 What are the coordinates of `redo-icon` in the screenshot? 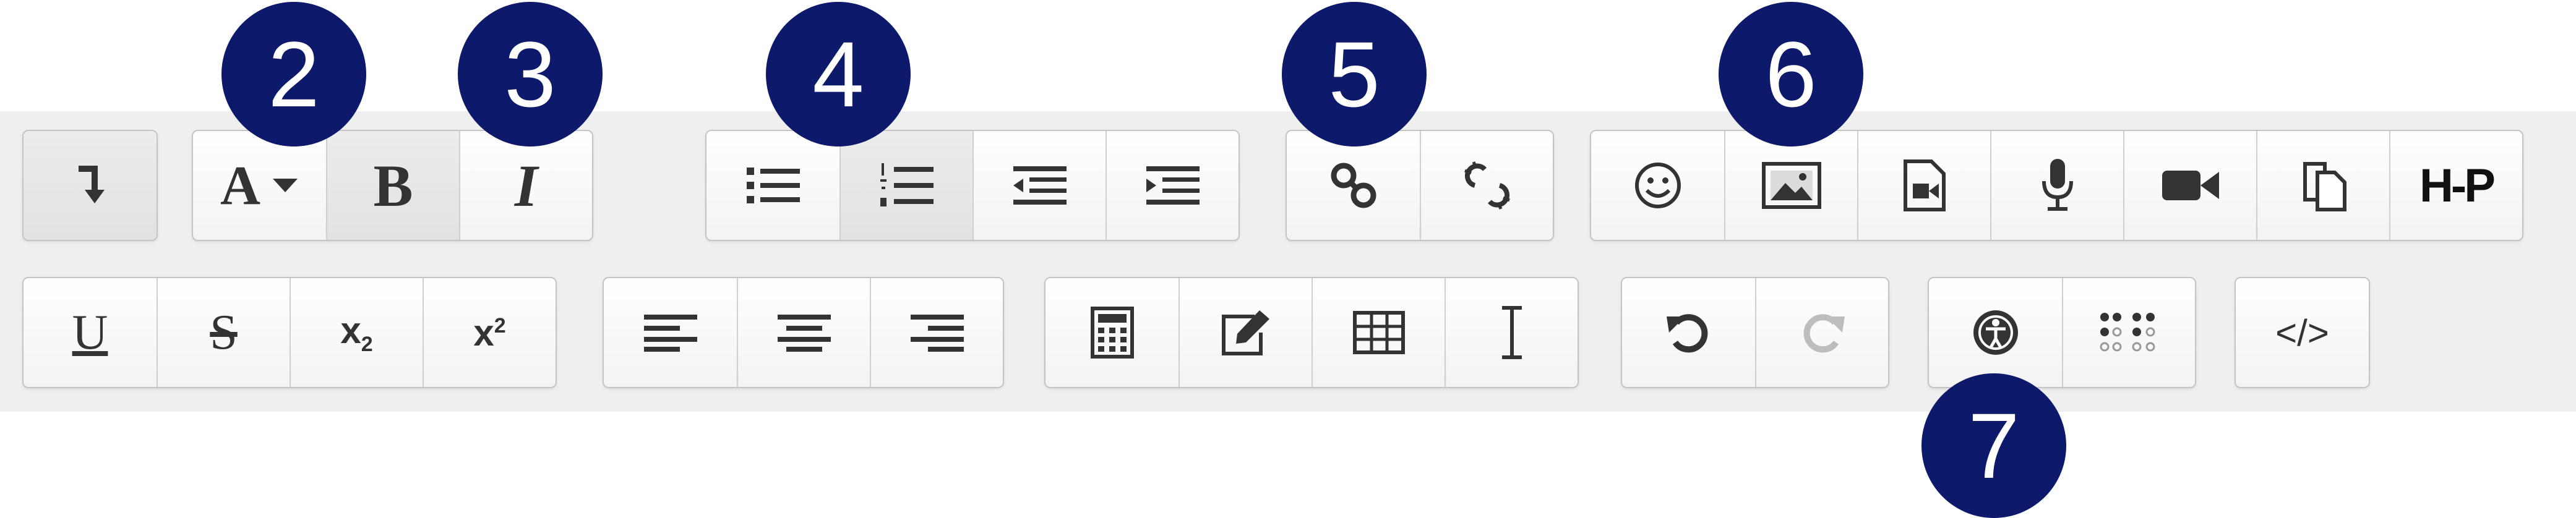 It's located at (1824, 333).